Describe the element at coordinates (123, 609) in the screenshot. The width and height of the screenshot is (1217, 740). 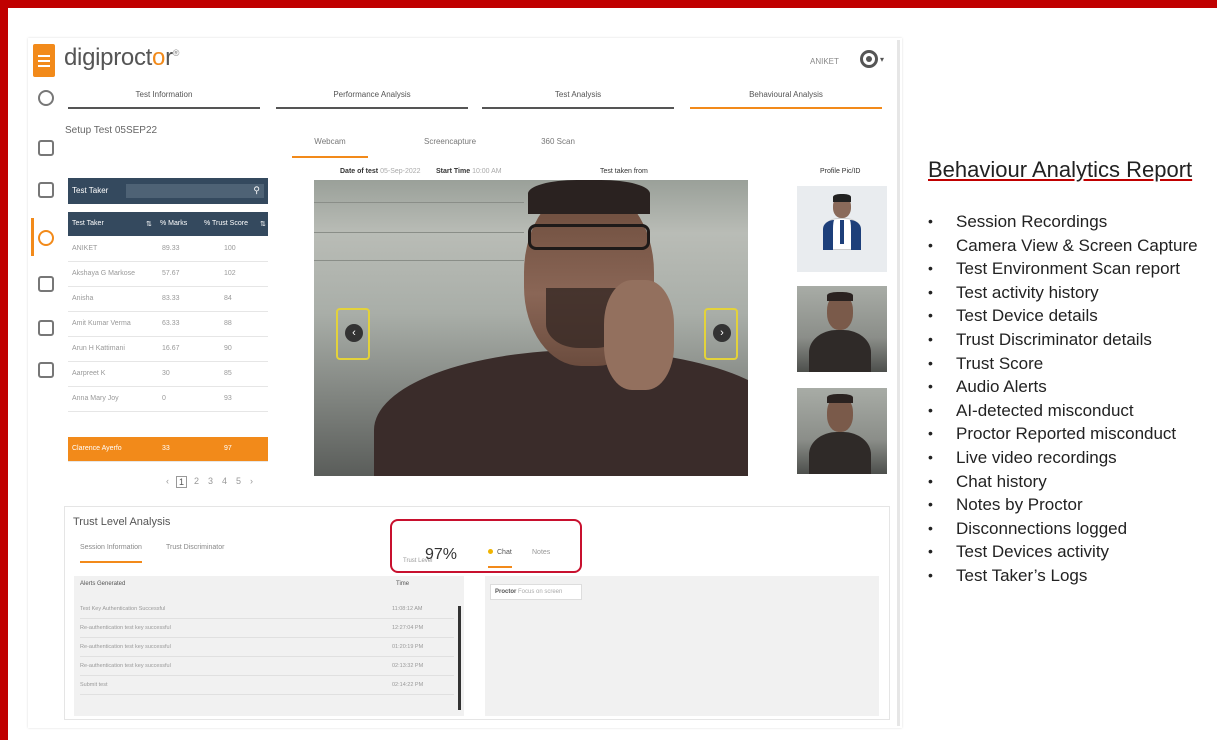
I see `alert-text: Test Key Authentication Successful` at that location.